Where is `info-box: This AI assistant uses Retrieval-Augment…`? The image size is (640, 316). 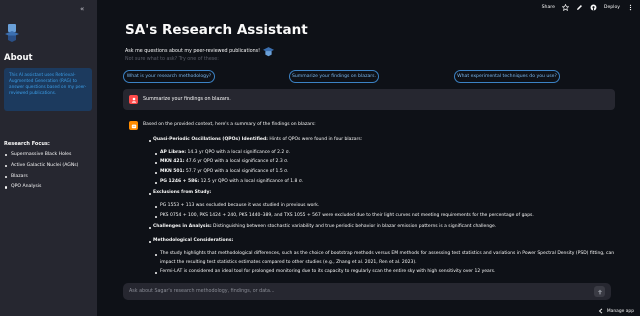
info-box: This AI assistant uses Retrieval-Augment… is located at coordinates (48, 89).